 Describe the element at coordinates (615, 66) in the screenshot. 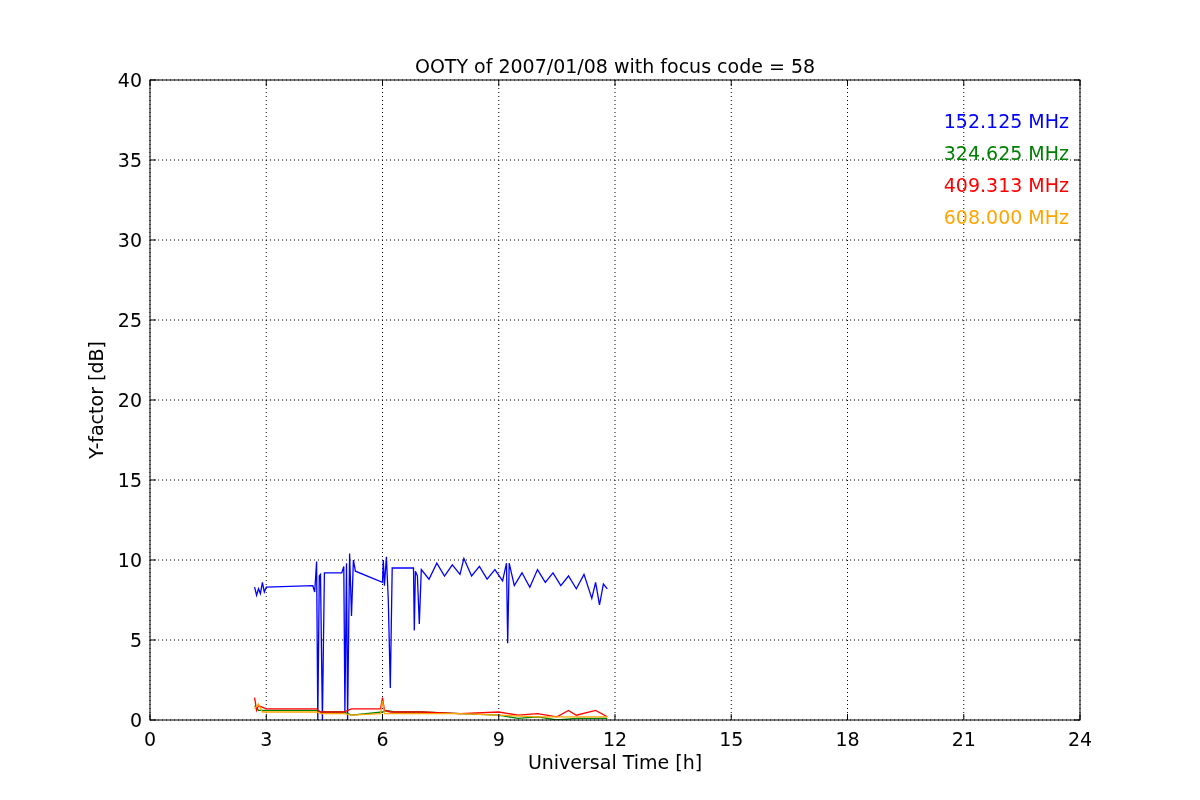

I see `chart-title: OOTY of 2007/01/08 with focus code = 58` at that location.